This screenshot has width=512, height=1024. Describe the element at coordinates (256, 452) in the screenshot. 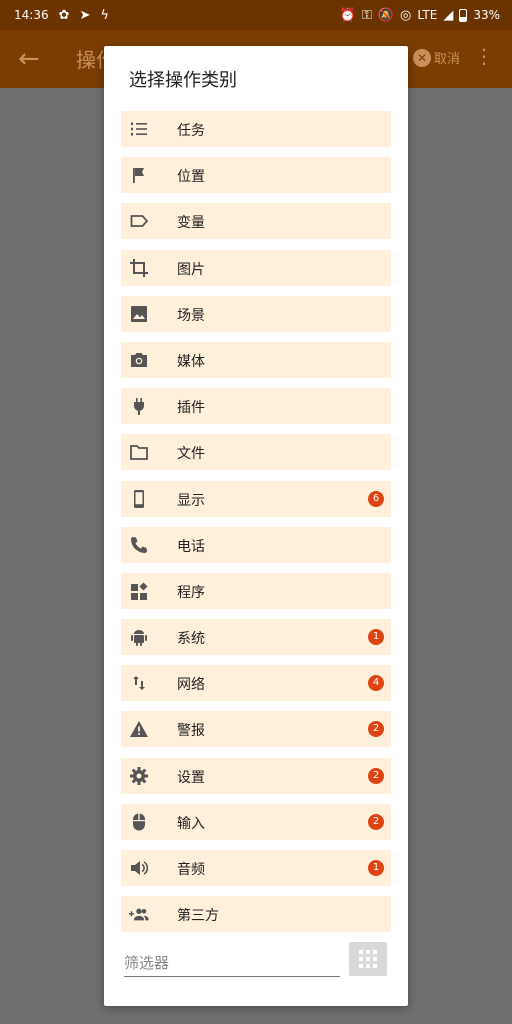

I see `category-item-file: 文件` at that location.